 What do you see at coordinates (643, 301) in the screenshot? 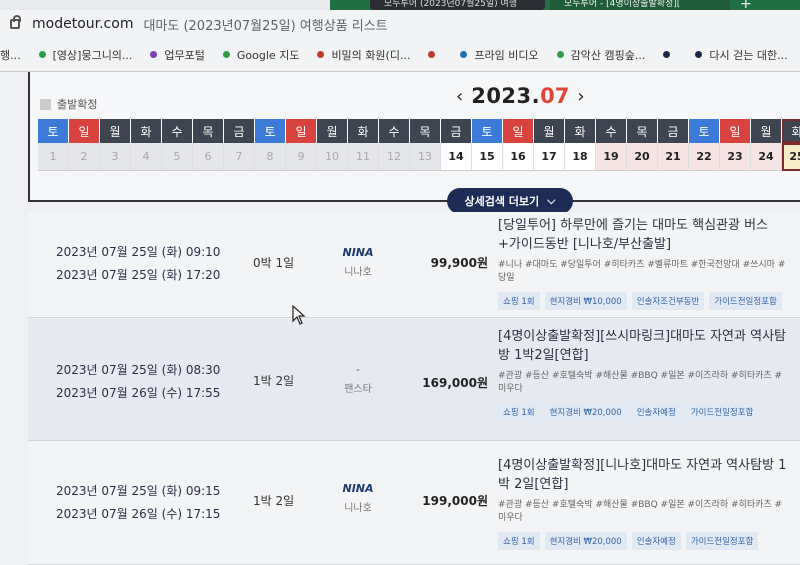
I see `product-badges: 쇼핑 1회 현지경비 ₩10,000 인솔자조건부동반 가이드전일정포함` at bounding box center [643, 301].